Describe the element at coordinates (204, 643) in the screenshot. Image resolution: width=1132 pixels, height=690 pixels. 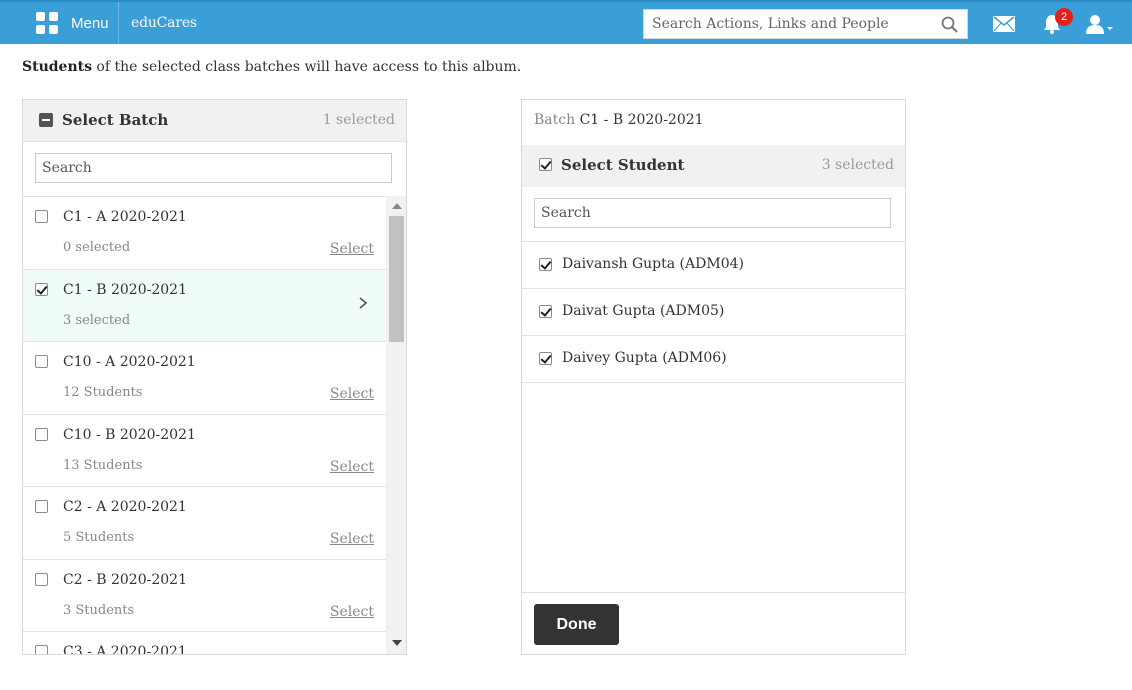
I see `batch-row: C3 - A 2020-2021` at that location.